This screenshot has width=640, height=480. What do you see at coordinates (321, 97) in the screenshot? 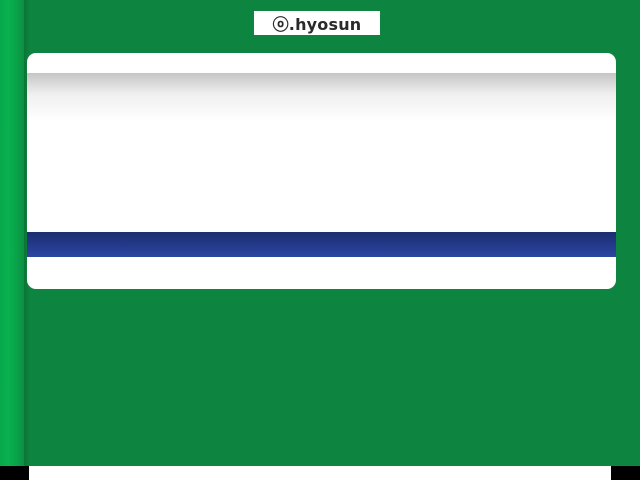
I see `panel-top-shadow` at bounding box center [321, 97].